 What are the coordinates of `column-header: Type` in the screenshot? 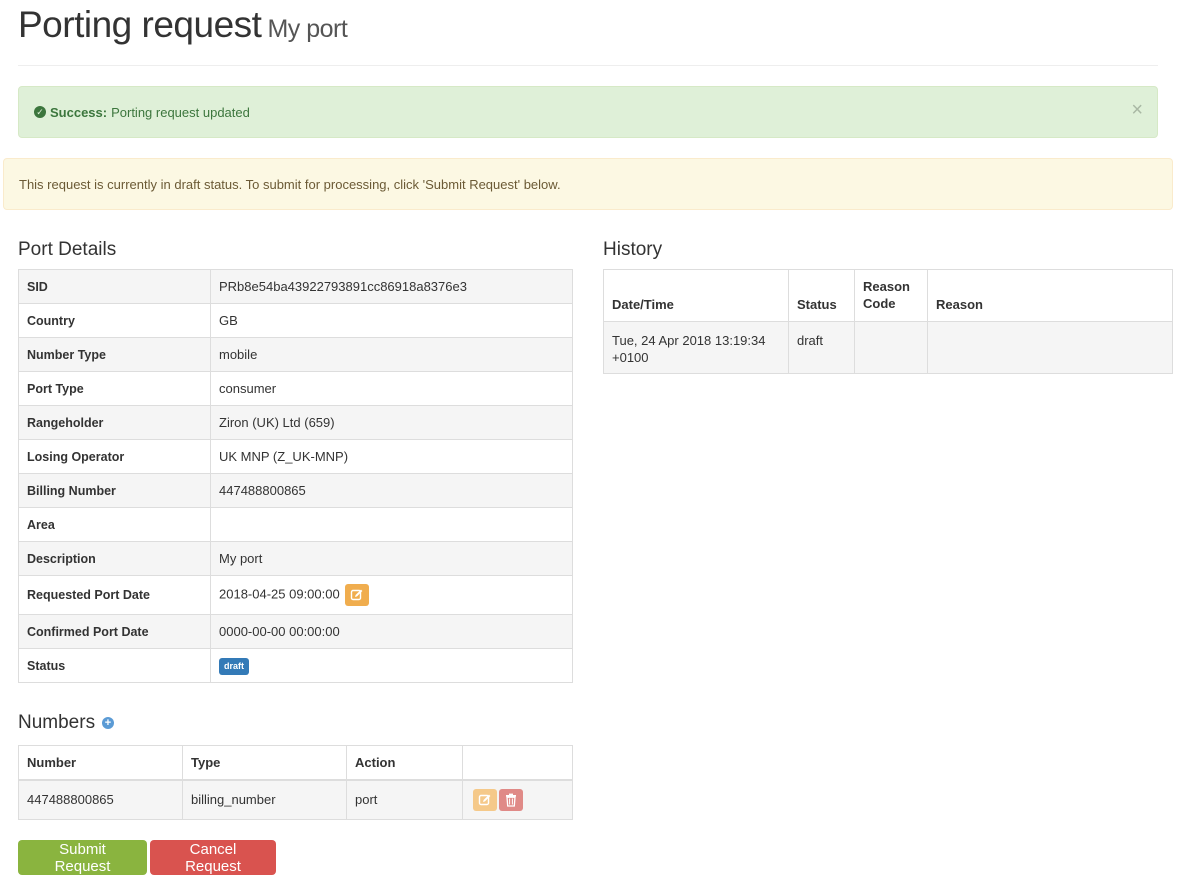 It's located at (264, 763).